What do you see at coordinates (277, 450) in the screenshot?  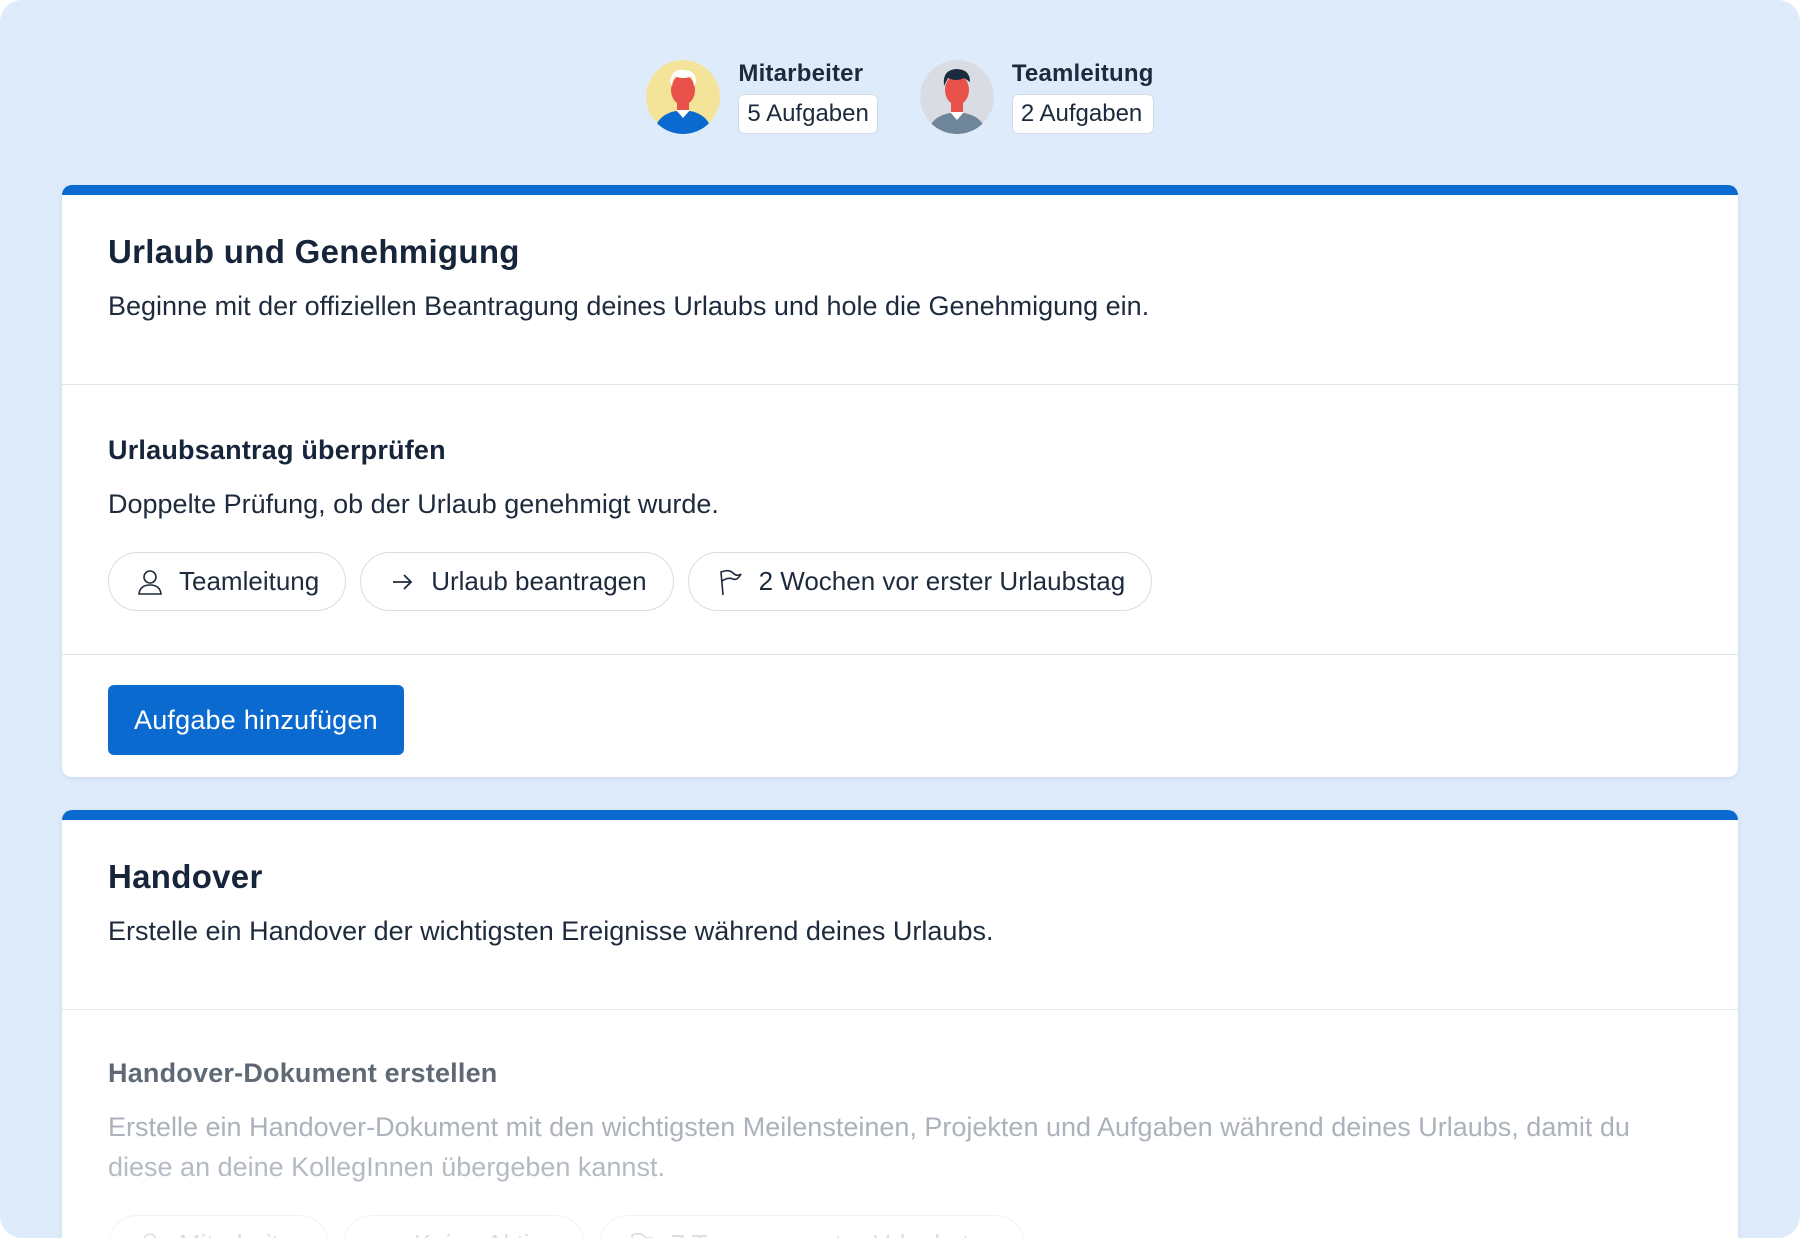 I see `task-title: Urlaubsantrag überprüfen` at bounding box center [277, 450].